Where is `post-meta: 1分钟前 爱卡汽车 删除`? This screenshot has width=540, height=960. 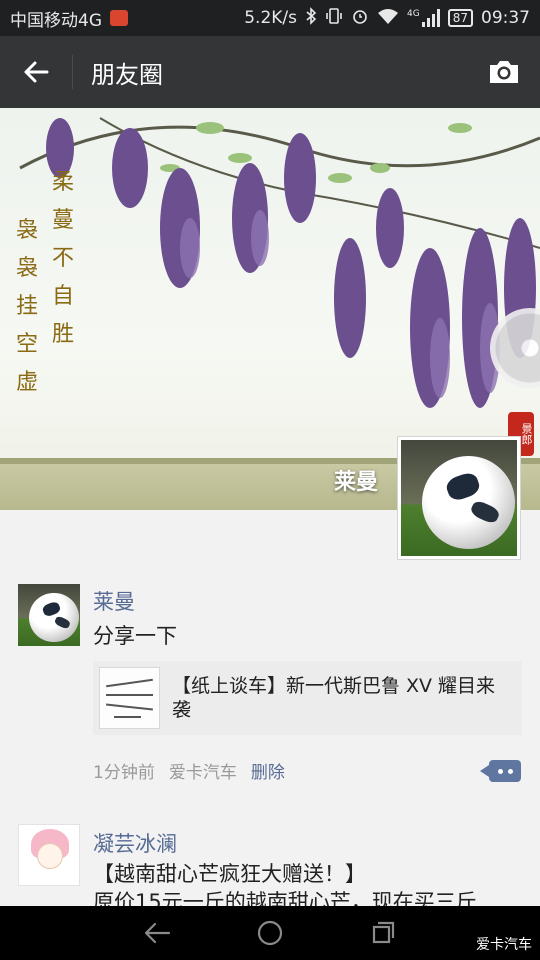 post-meta: 1分钟前 爱卡汽车 删除 is located at coordinates (189, 770).